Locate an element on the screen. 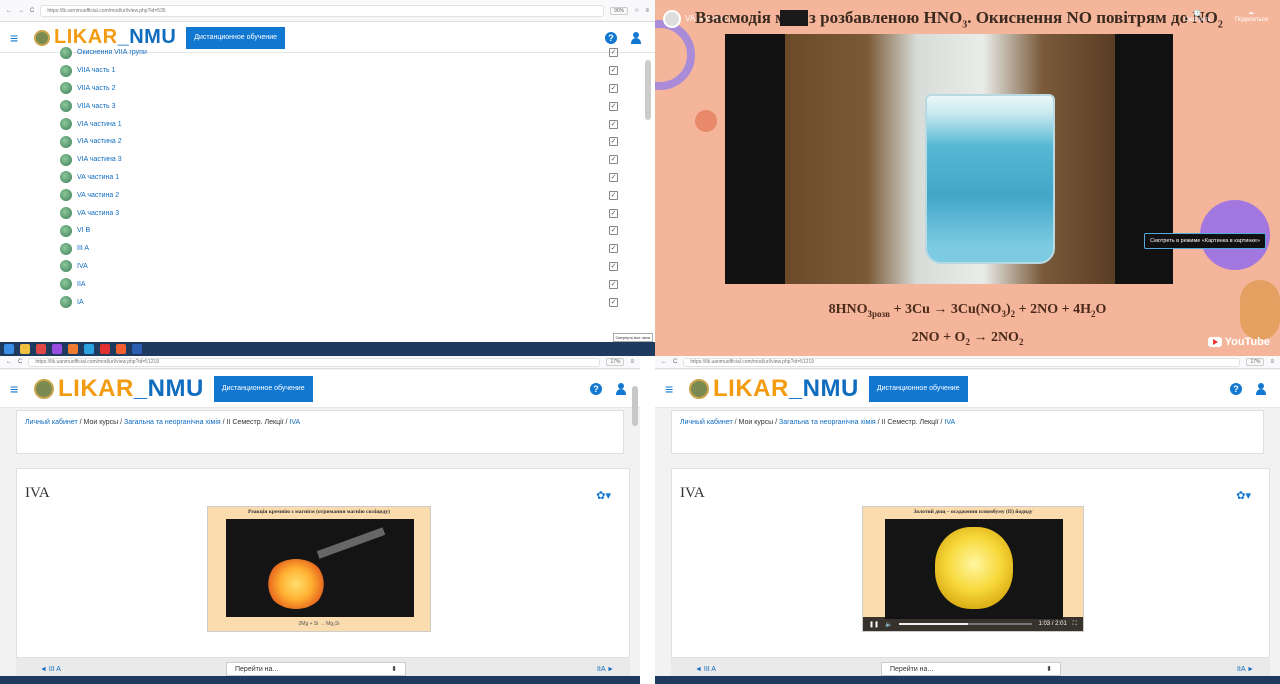  lecture-link: IVA is located at coordinates (82, 266).